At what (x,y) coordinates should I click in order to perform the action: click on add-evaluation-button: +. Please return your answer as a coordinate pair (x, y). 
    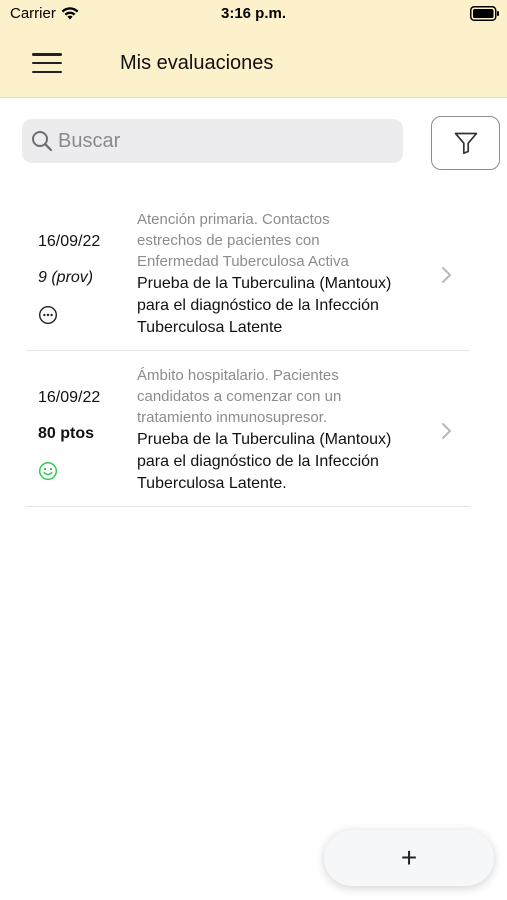
    Looking at the image, I should click on (409, 858).